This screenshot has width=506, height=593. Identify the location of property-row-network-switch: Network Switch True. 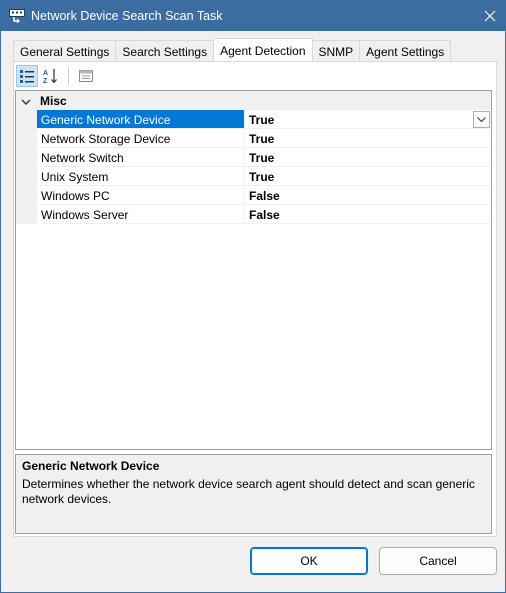
(253, 157).